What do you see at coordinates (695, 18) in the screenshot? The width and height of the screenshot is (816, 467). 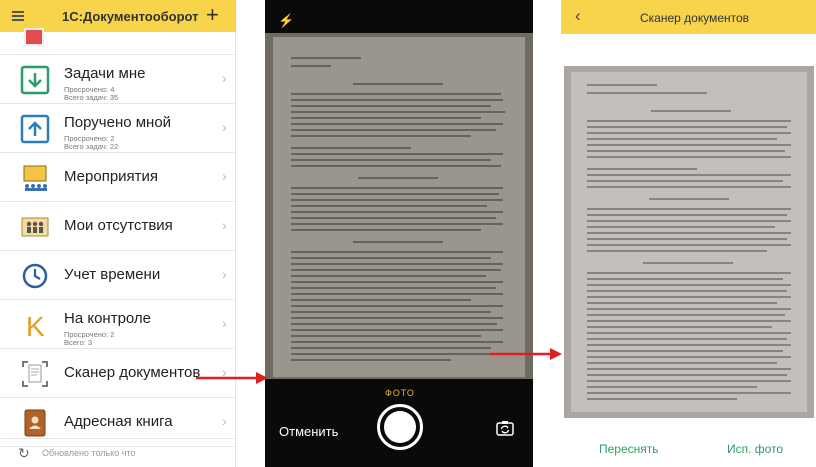 I see `page-title: Сканер документов` at bounding box center [695, 18].